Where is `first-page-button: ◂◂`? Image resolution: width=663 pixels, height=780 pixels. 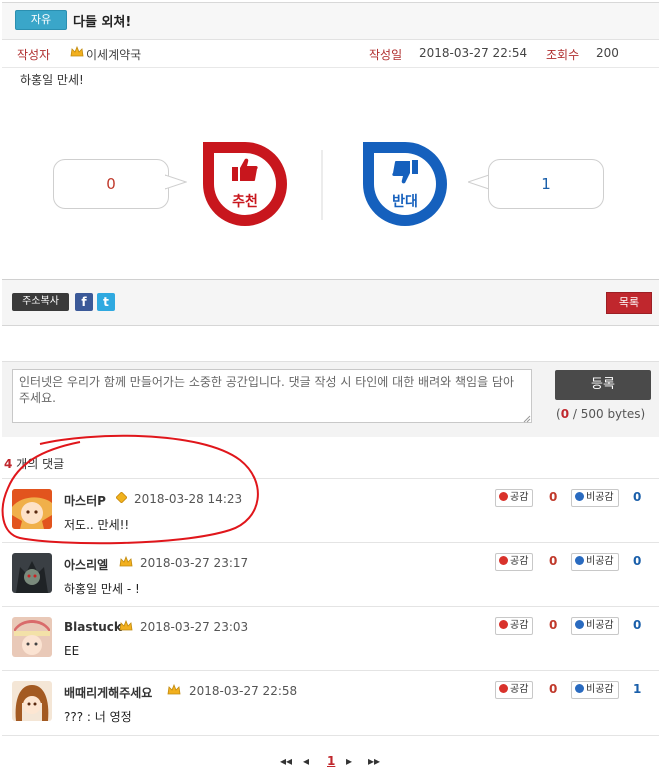 first-page-button: ◂◂ is located at coordinates (286, 761).